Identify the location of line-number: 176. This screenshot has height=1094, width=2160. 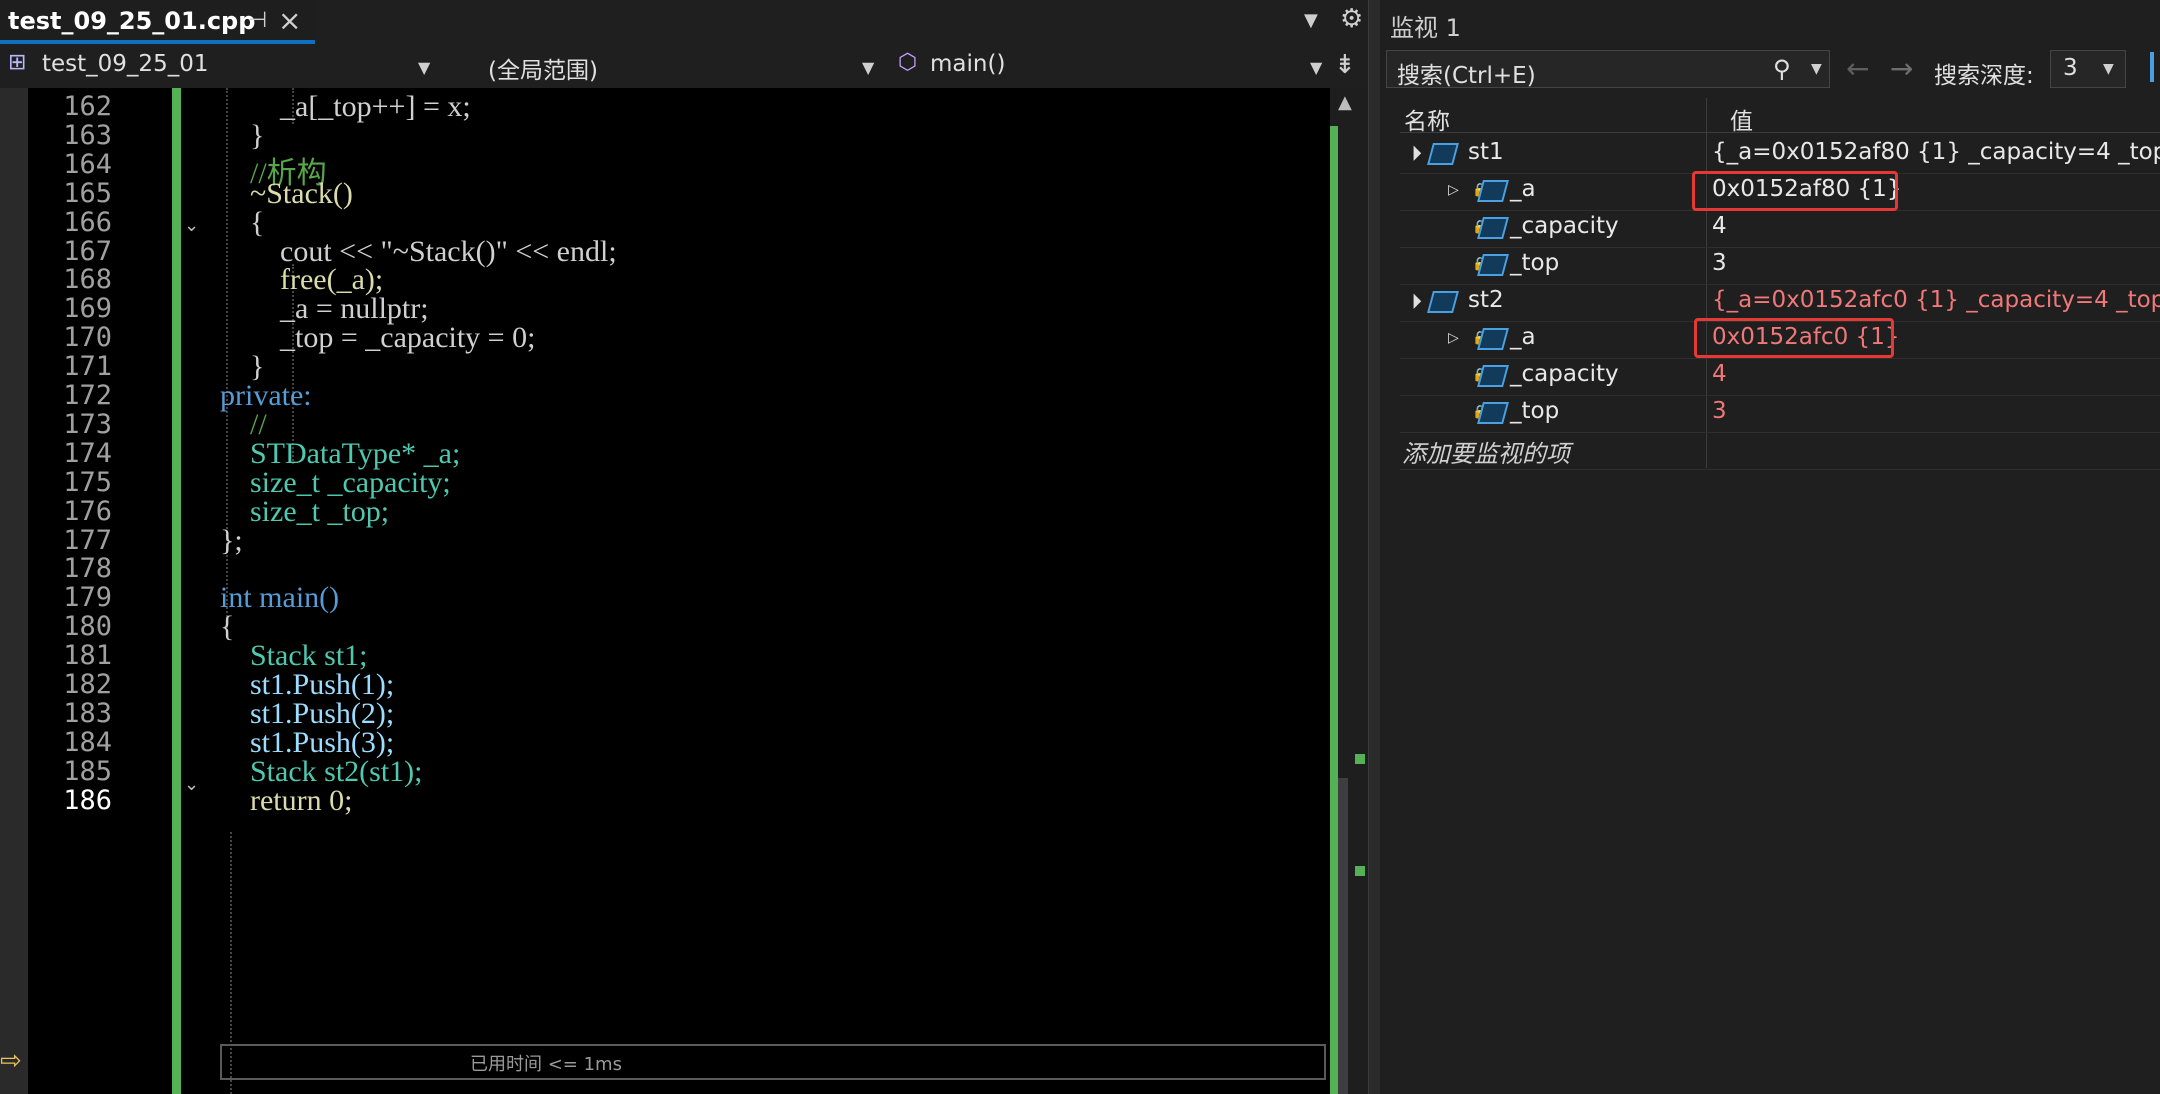
(87, 511).